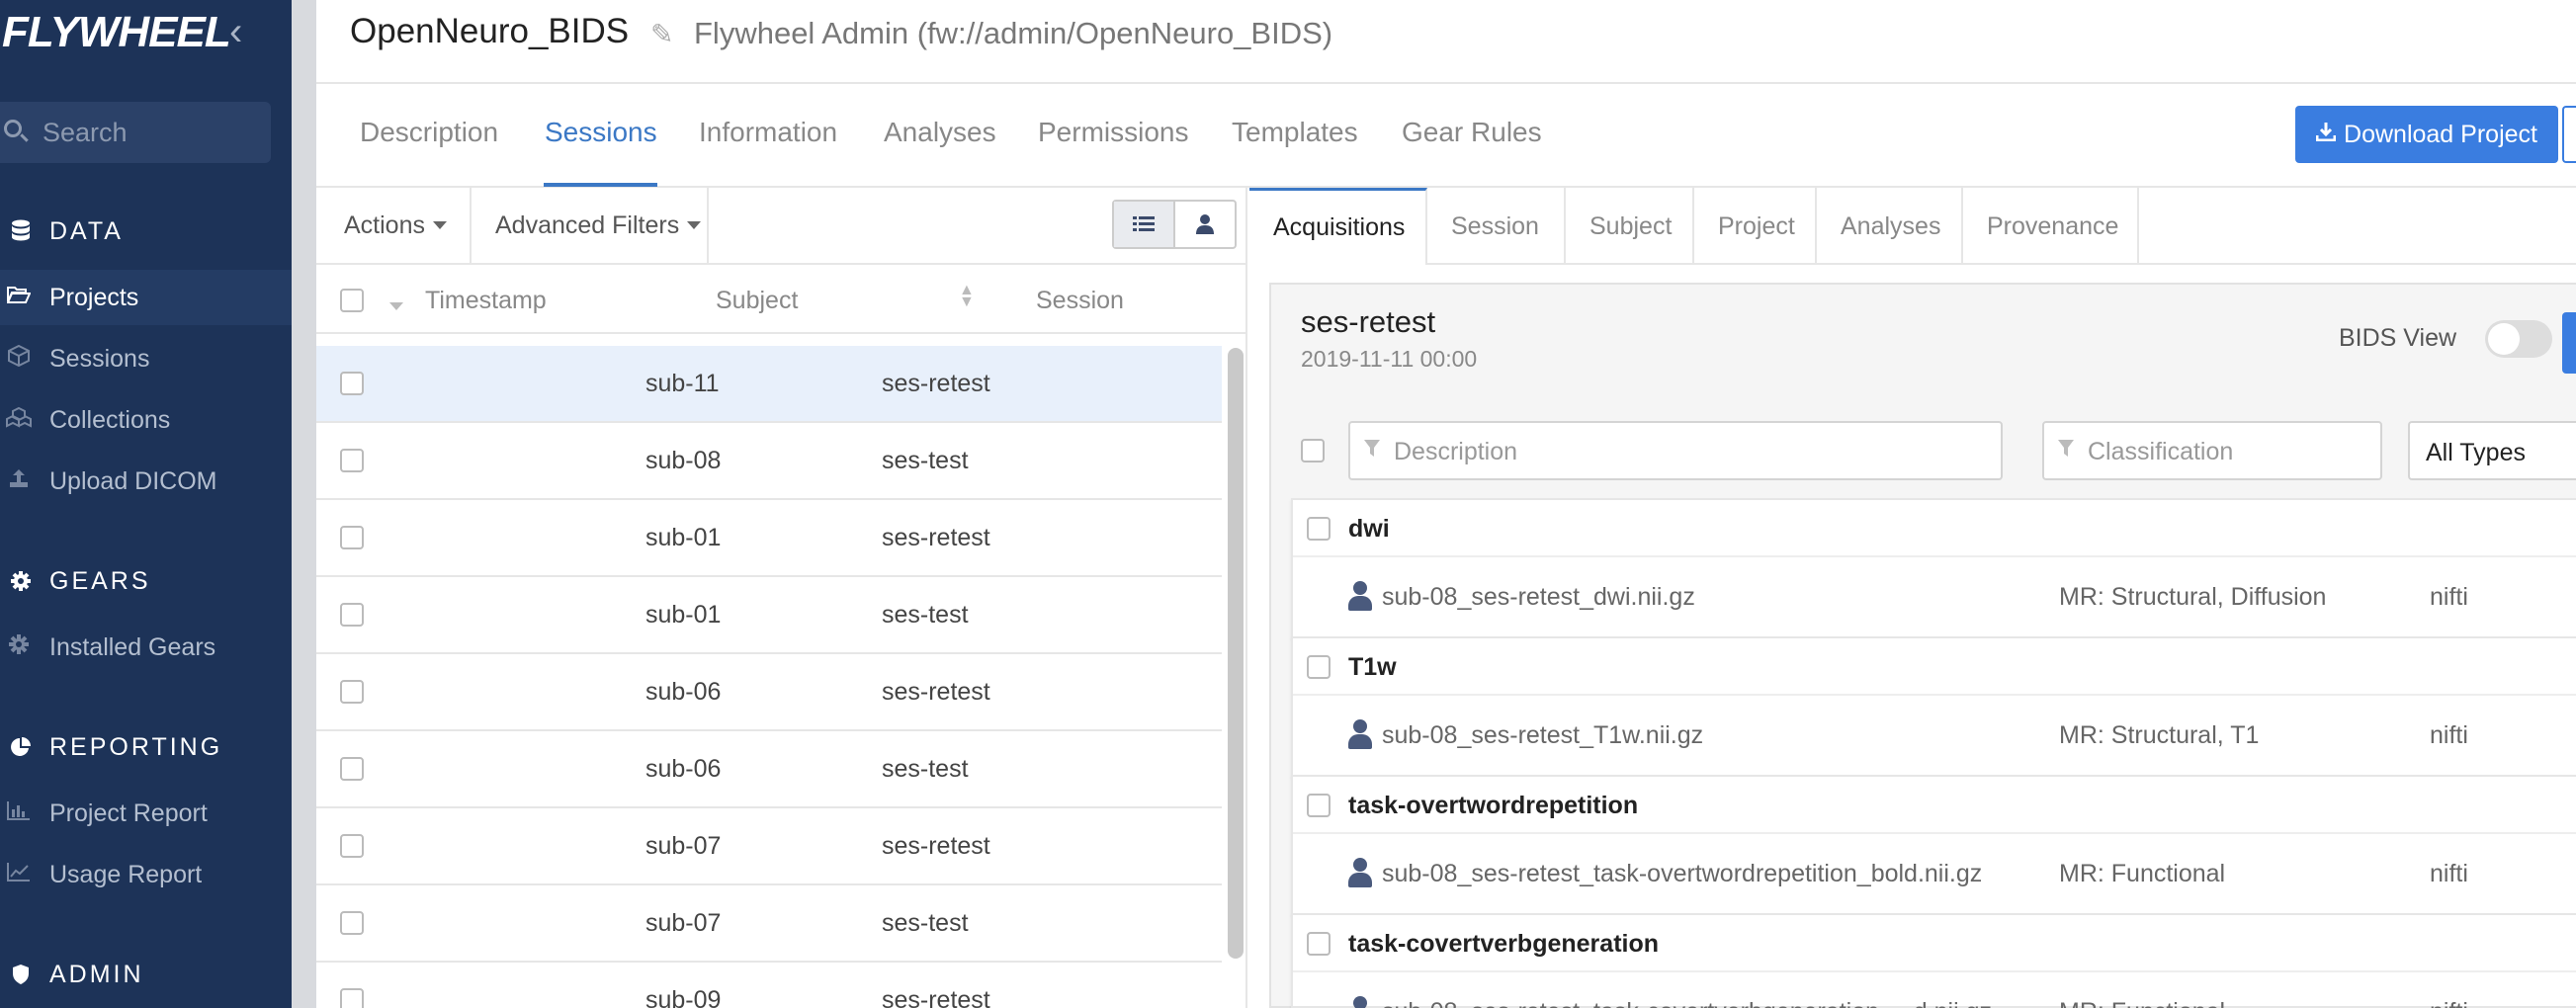 This screenshot has width=2576, height=1008. I want to click on sidebar-item-upload-dicom: Upload DICOM, so click(146, 481).